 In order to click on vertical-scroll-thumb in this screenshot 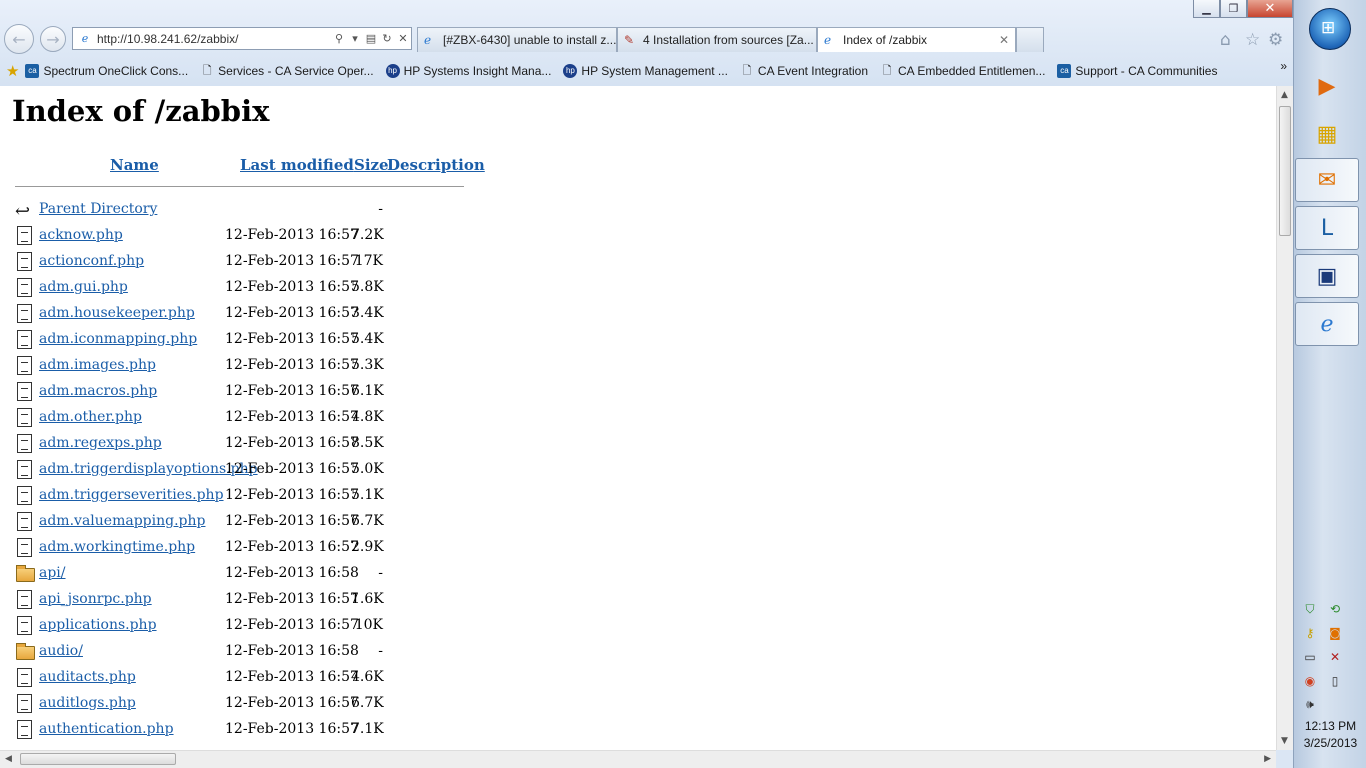, I will do `click(1285, 171)`.